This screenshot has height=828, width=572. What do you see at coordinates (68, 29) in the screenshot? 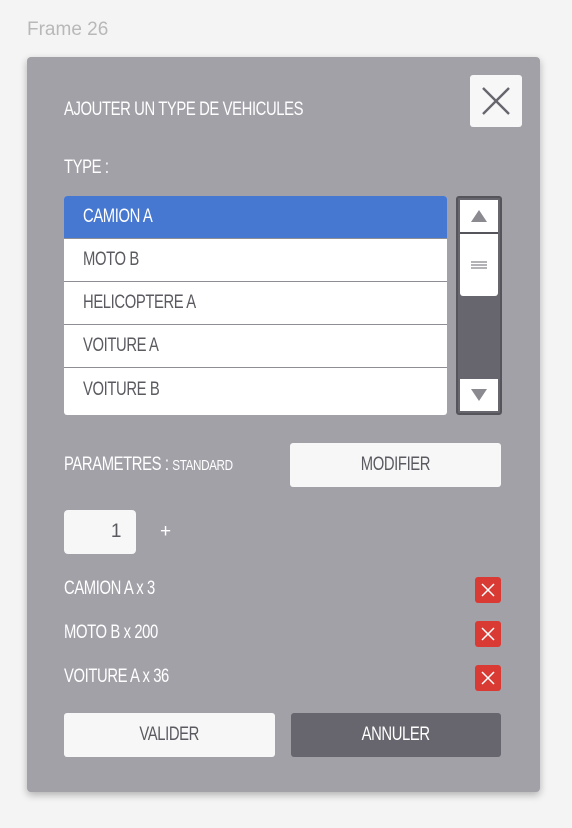
I see `frame-label: Frame 26` at bounding box center [68, 29].